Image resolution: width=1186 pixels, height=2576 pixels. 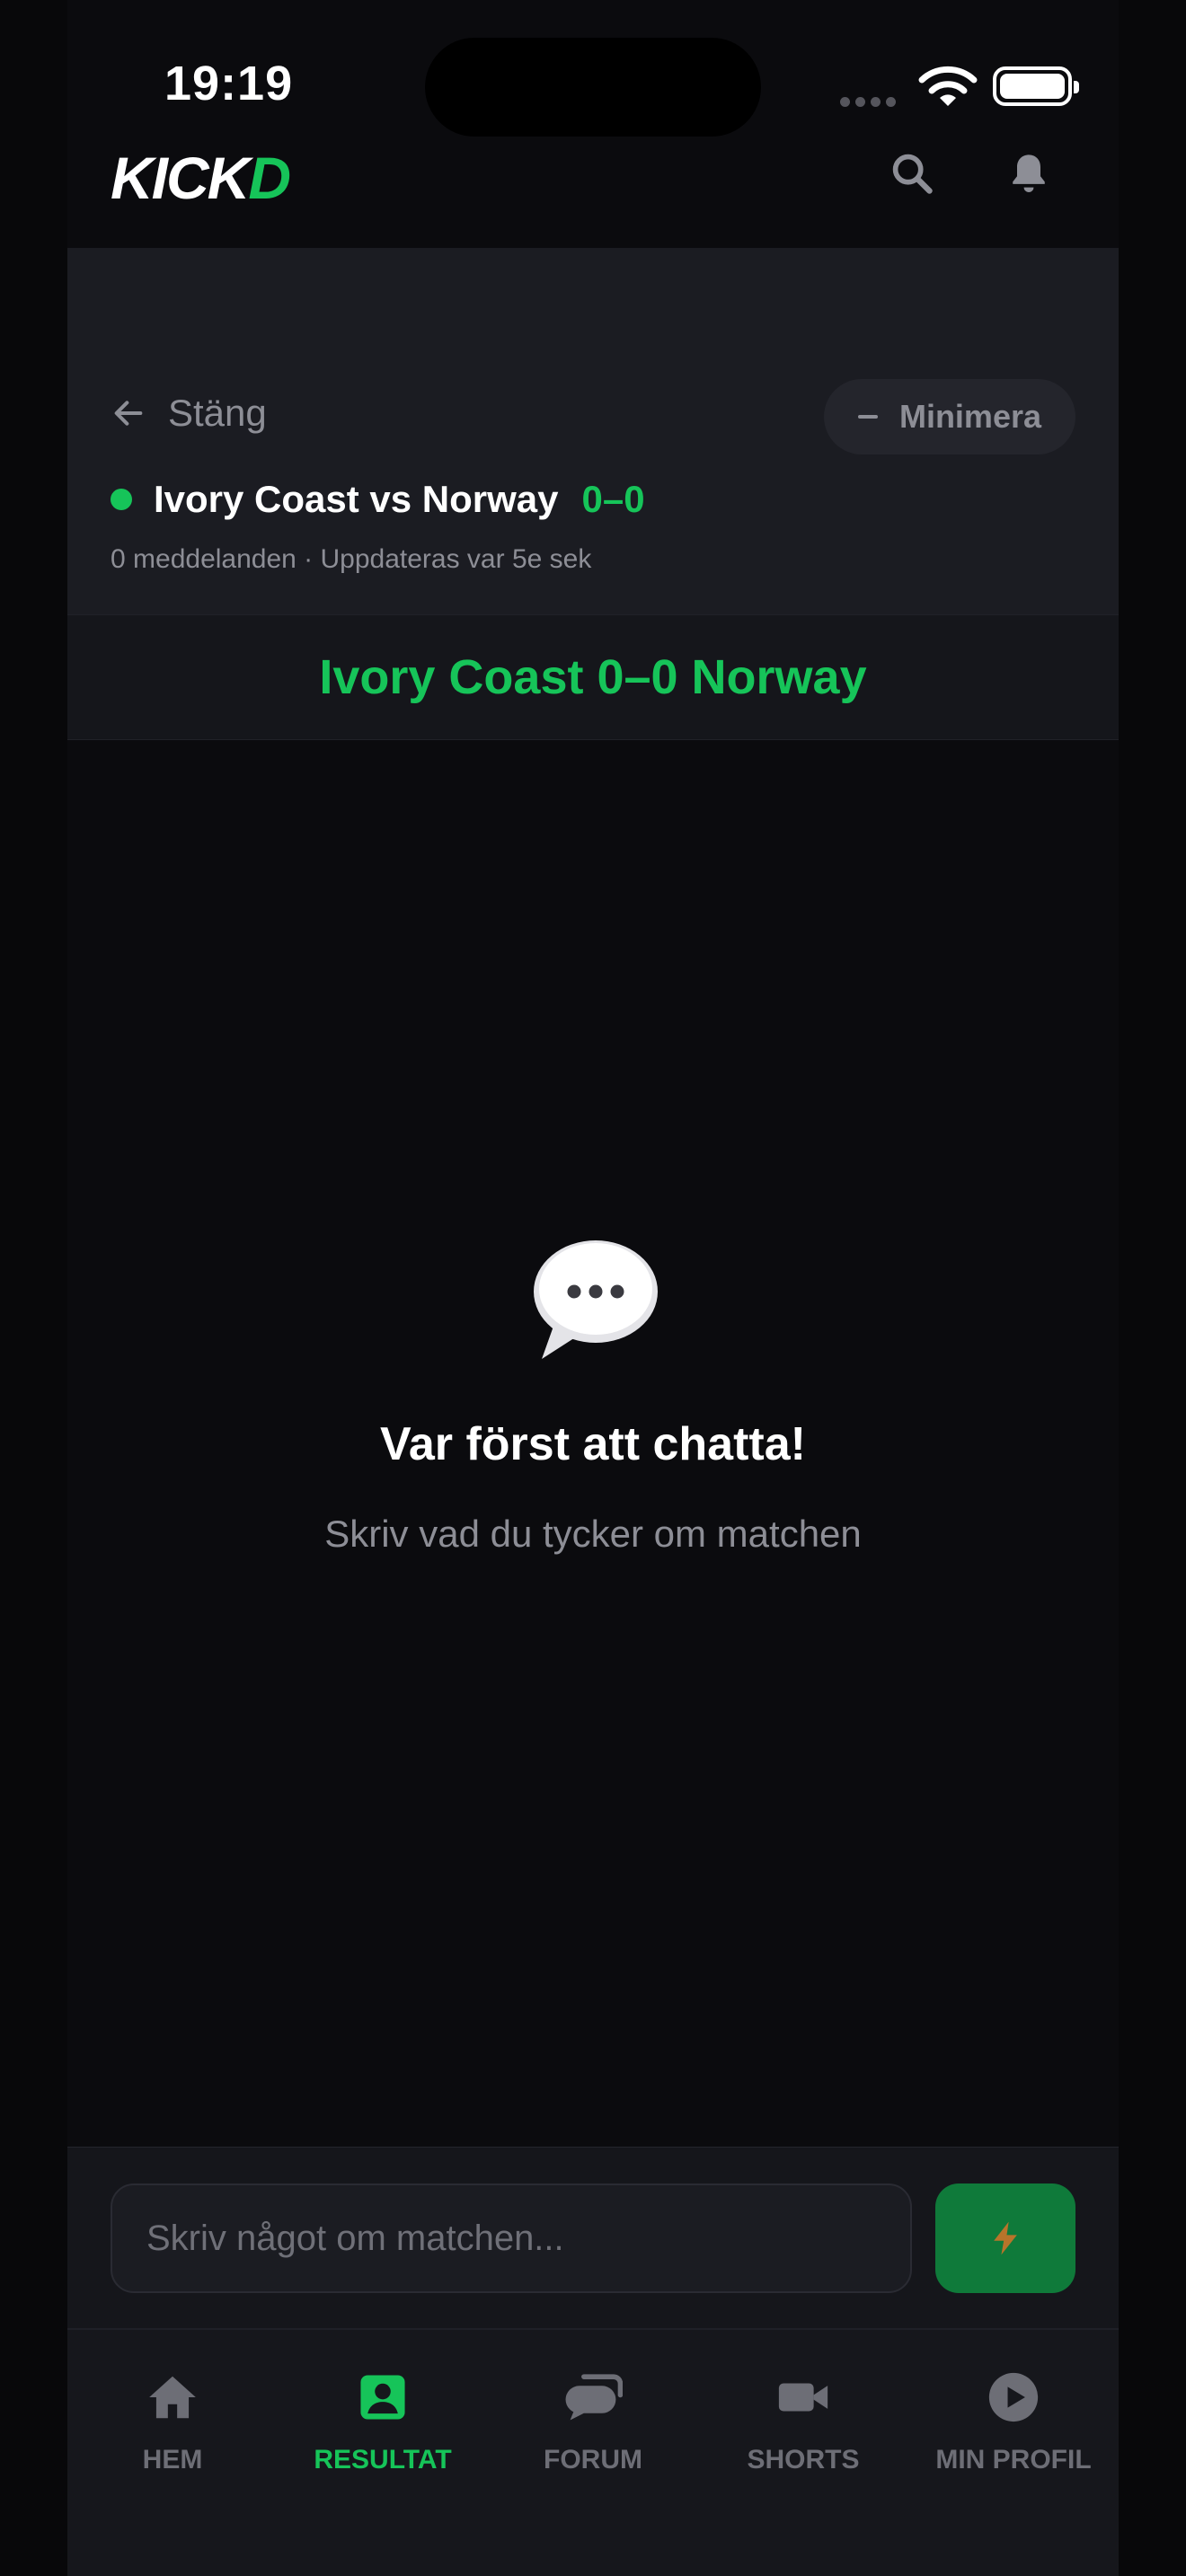 I want to click on play-icon, so click(x=1013, y=2397).